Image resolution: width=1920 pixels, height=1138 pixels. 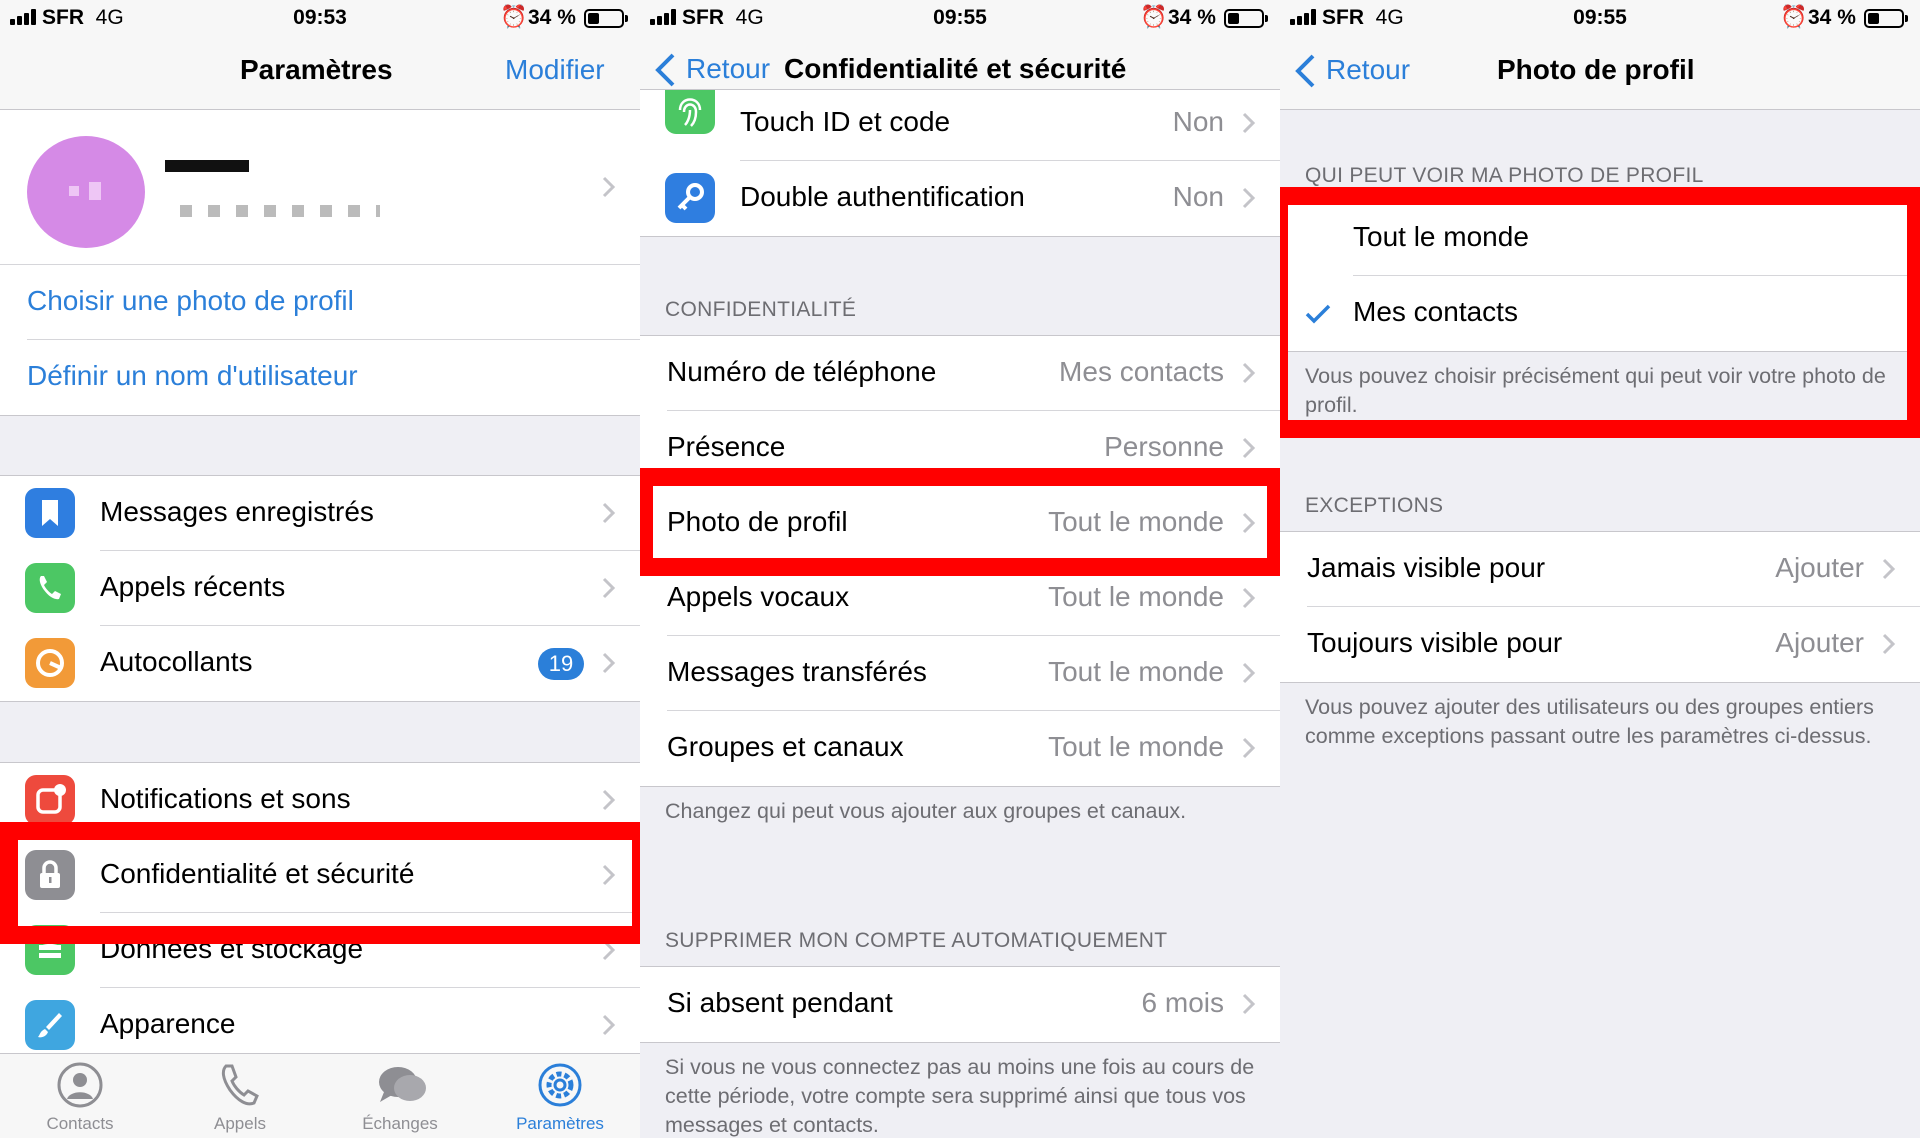 What do you see at coordinates (1318, 314) in the screenshot?
I see `checkmark-icon` at bounding box center [1318, 314].